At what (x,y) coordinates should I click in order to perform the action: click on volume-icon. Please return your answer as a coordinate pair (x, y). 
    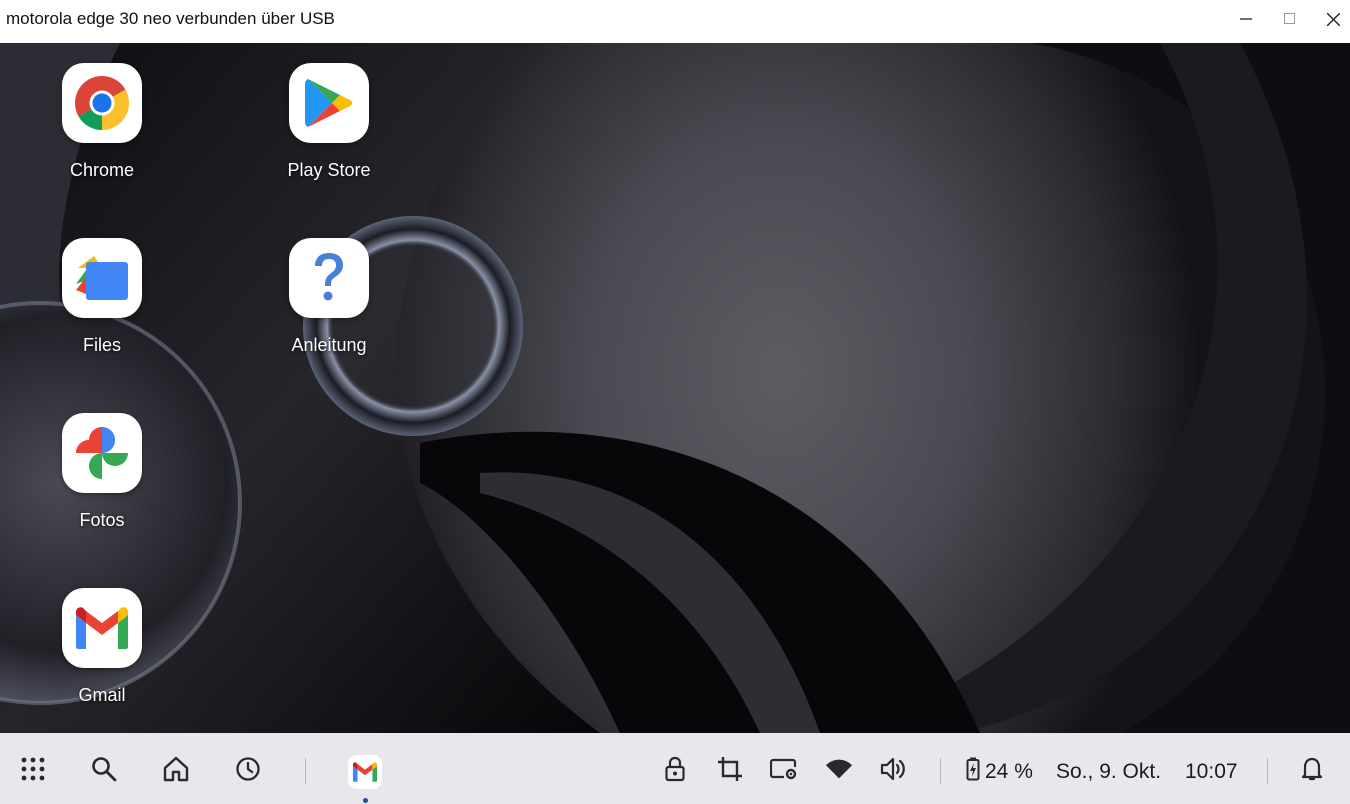
    Looking at the image, I should click on (892, 769).